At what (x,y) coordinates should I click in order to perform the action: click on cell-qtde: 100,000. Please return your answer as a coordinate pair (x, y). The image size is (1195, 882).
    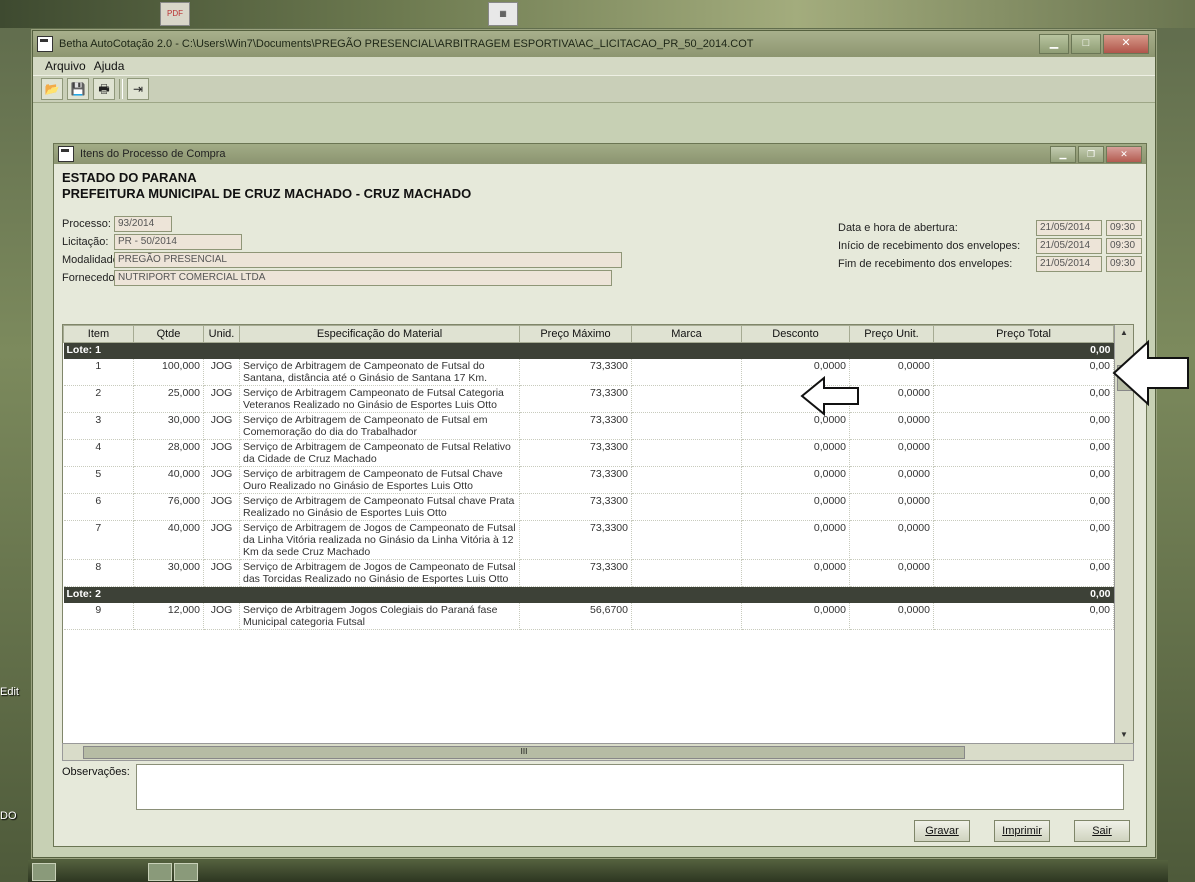
    Looking at the image, I should click on (168, 372).